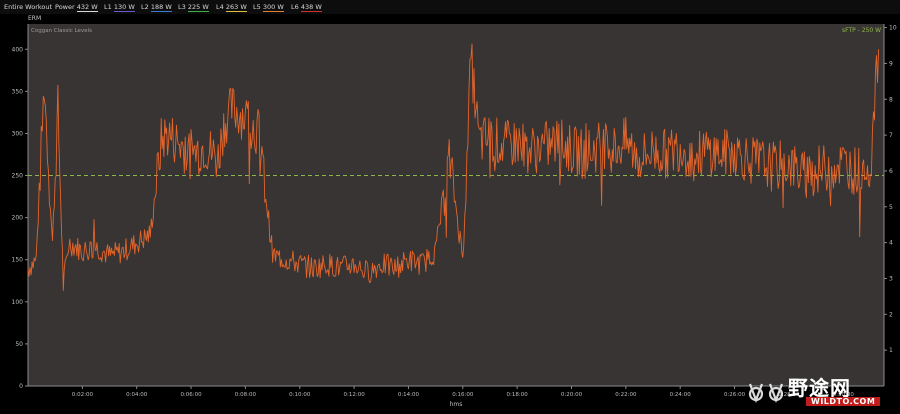 The height and width of the screenshot is (414, 900). Describe the element at coordinates (145, 7) in the screenshot. I see `zone-l2-label: L2` at that location.